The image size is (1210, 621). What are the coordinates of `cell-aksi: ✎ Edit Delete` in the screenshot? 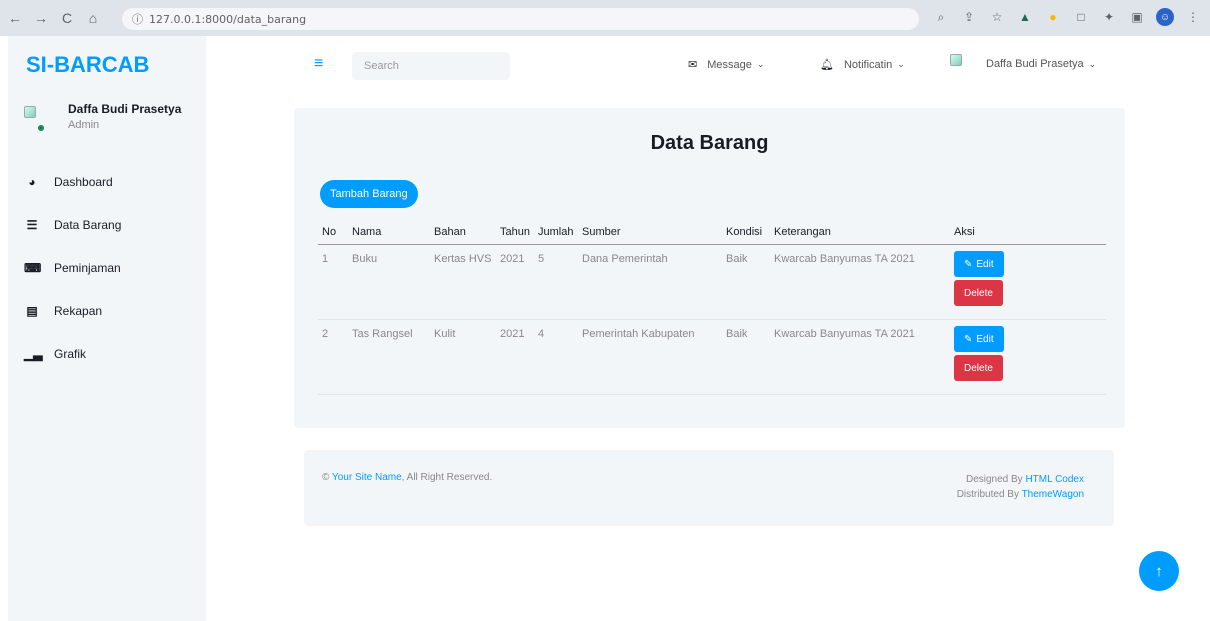 It's located at (1028, 357).